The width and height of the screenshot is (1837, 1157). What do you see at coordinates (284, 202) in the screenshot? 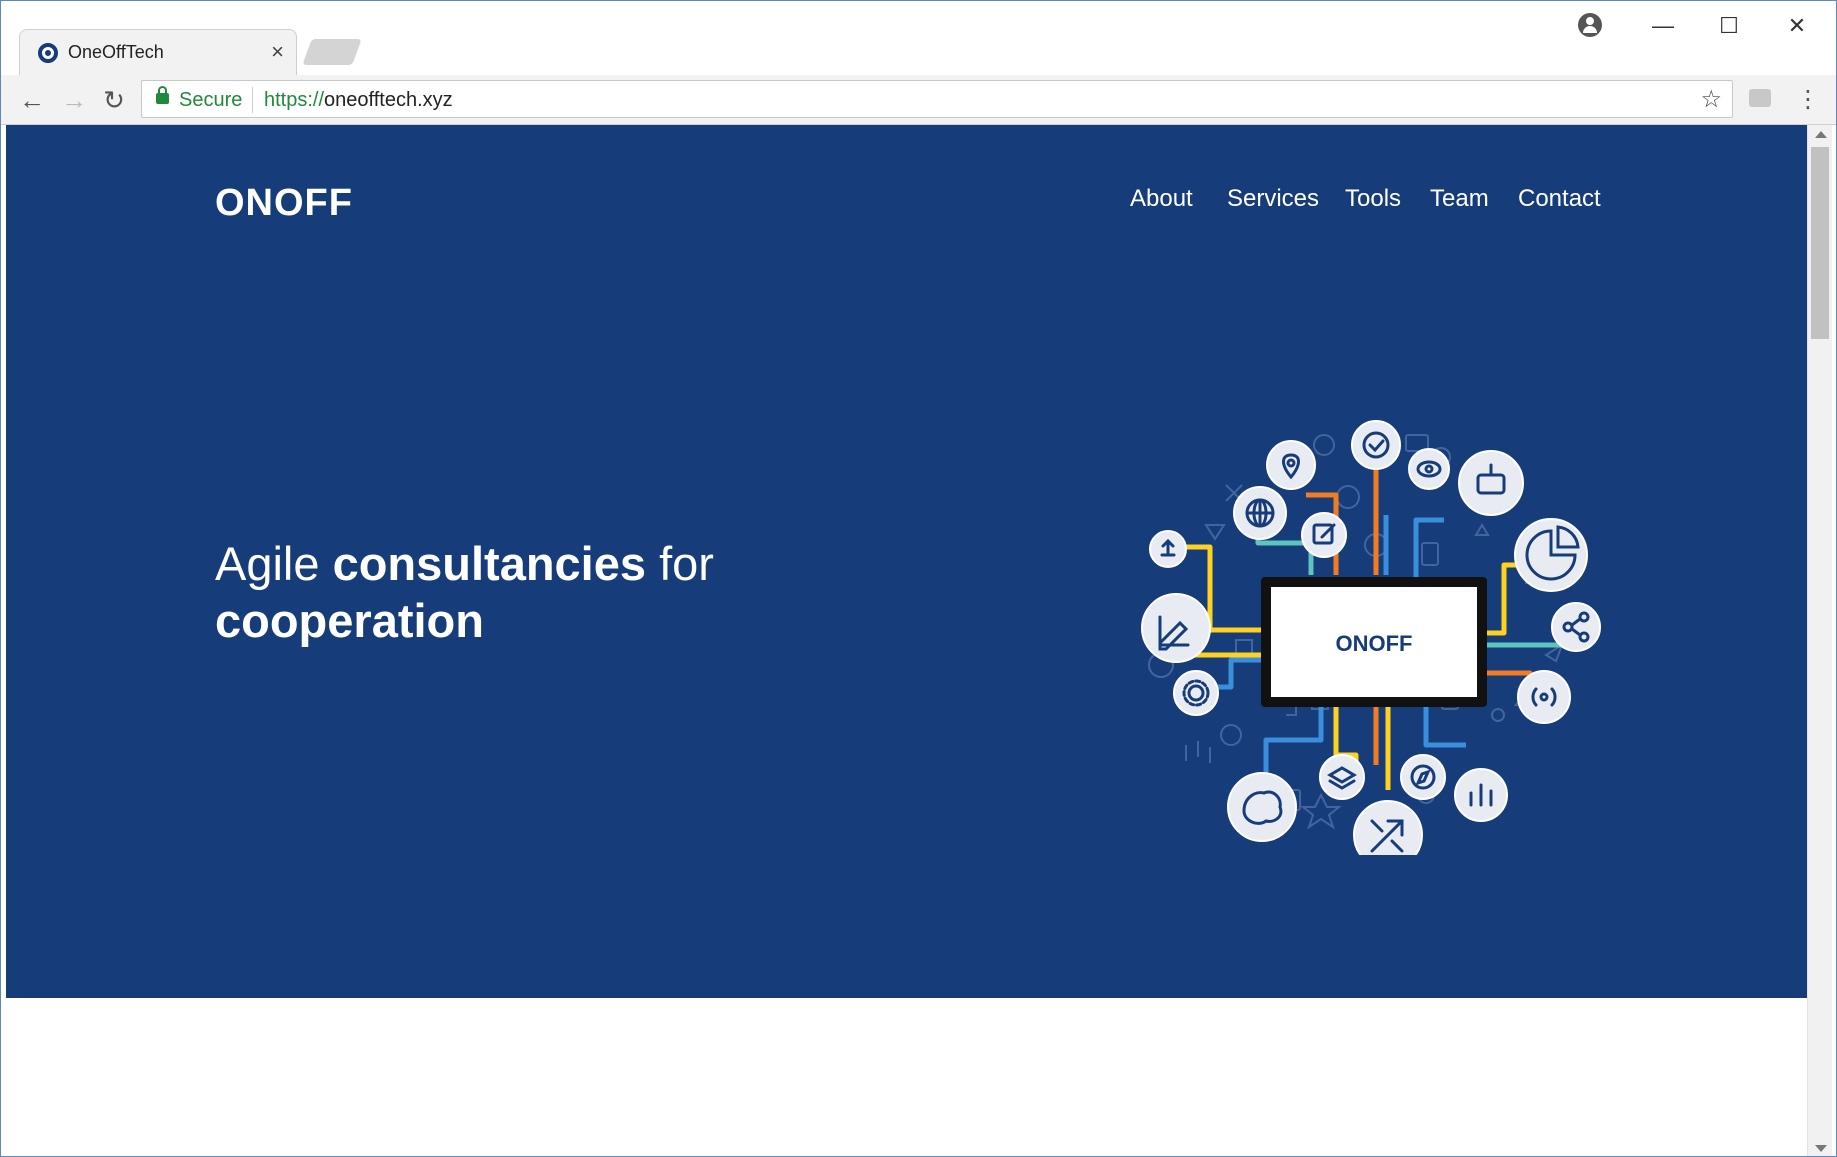
I see `logo-text: ONOFF` at bounding box center [284, 202].